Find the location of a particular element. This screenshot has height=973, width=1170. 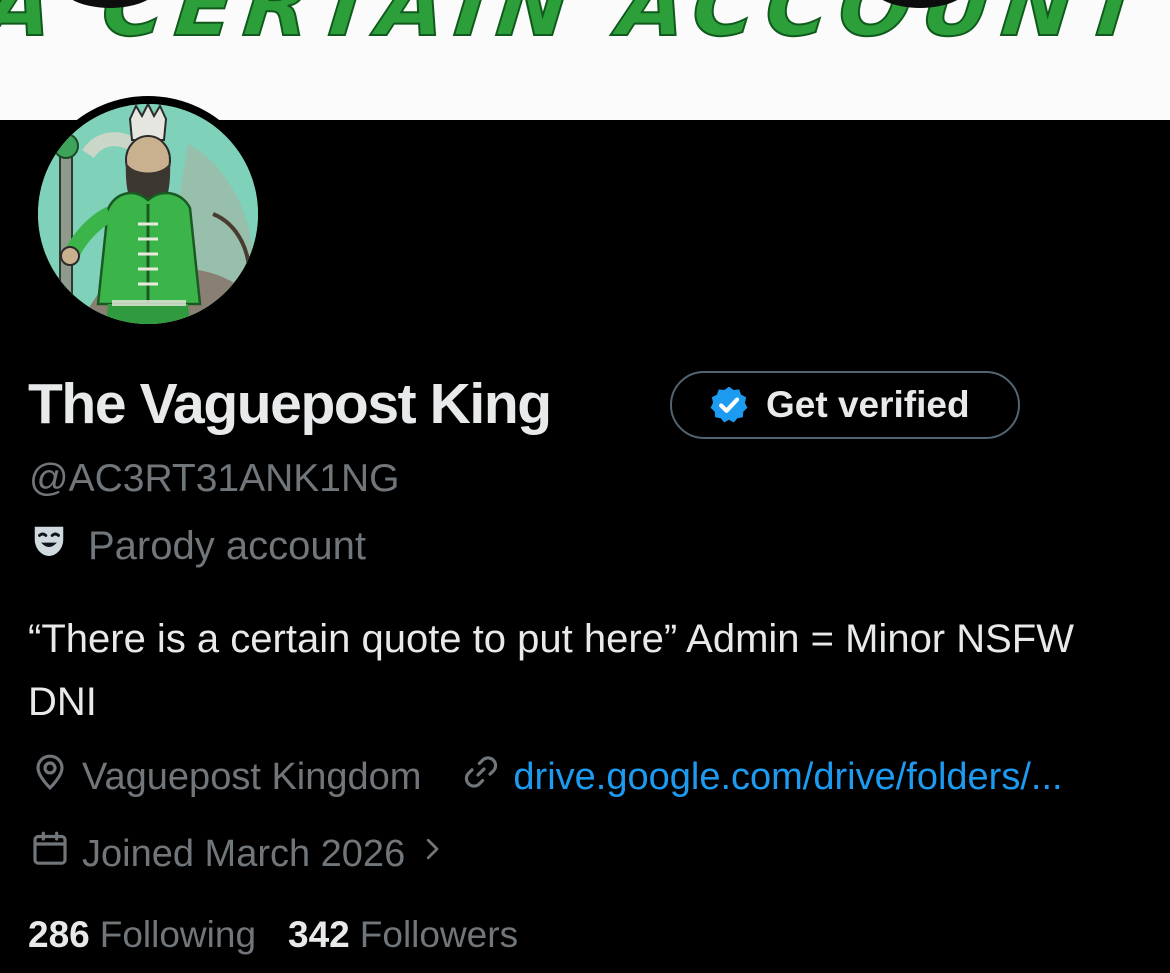

followers-link: 342 Followers is located at coordinates (403, 935).